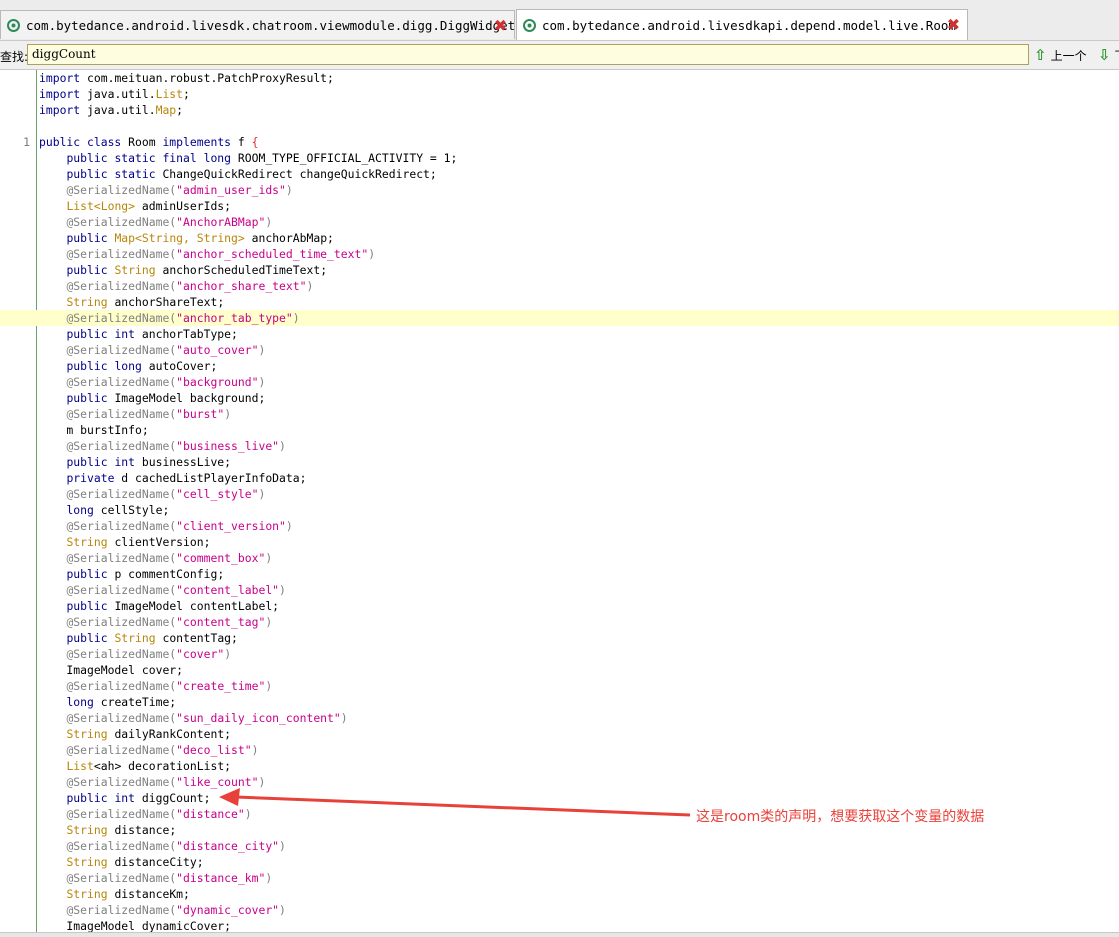 This screenshot has height=937, width=1119. I want to click on code-line: @SerializedName("distance_km"), so click(559, 878).